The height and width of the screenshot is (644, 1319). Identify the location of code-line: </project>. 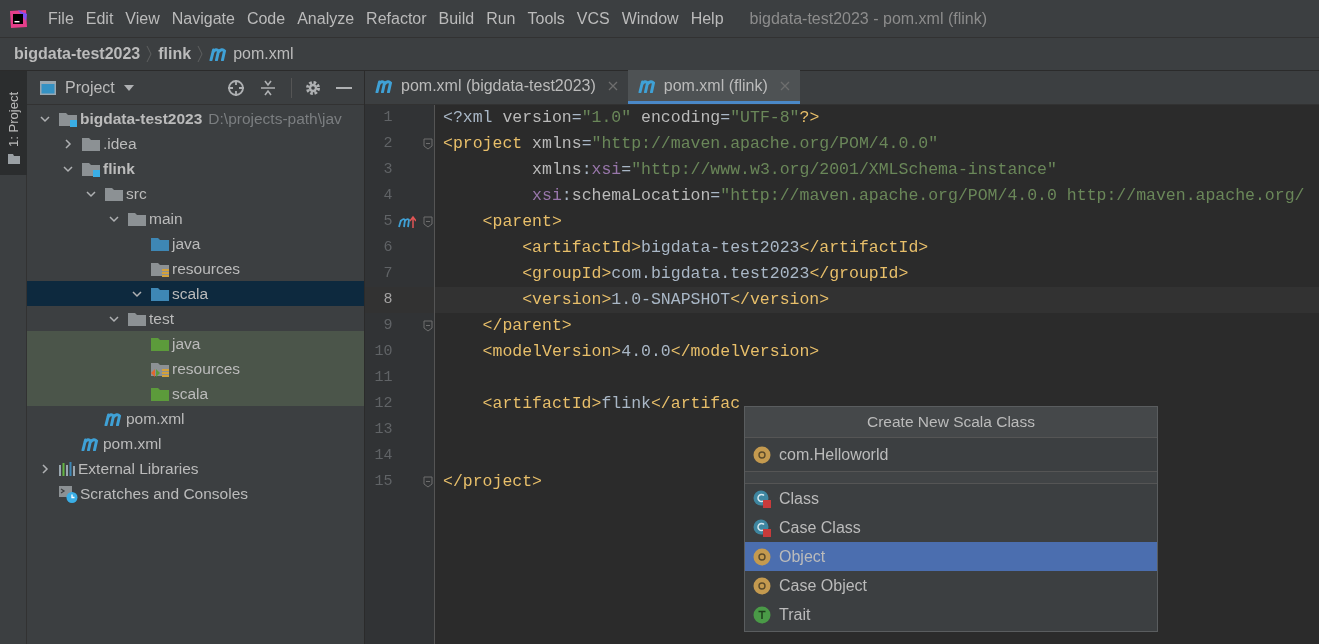
(493, 481).